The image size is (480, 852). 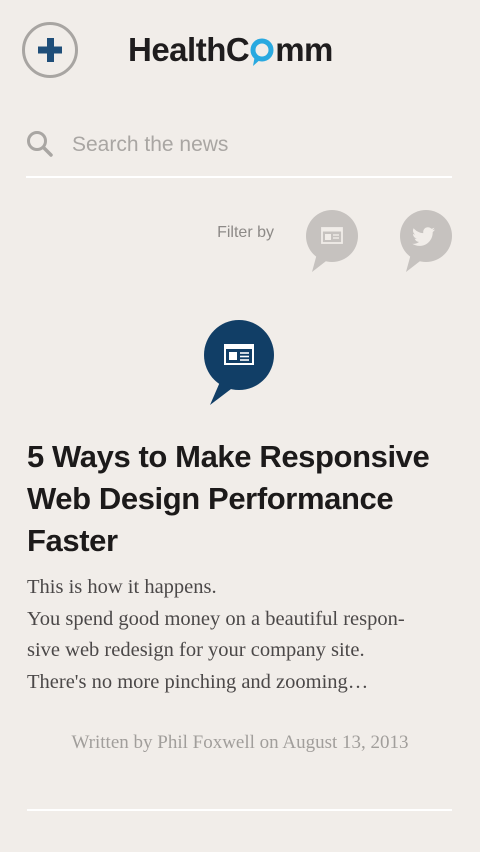 What do you see at coordinates (262, 52) in the screenshot?
I see `logo-speech-bubble-icon` at bounding box center [262, 52].